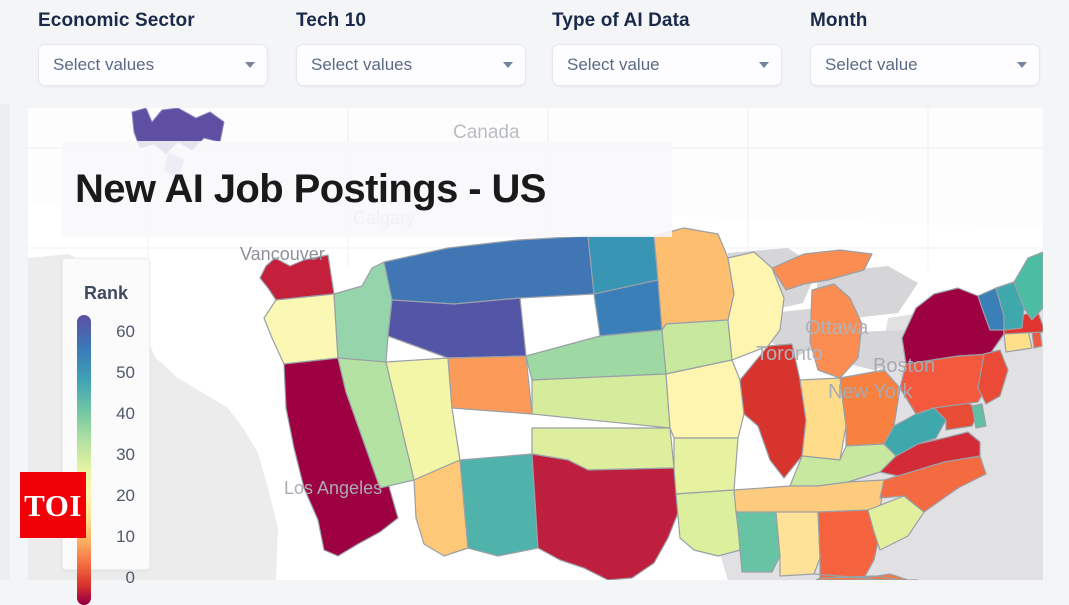 The image size is (1069, 605). What do you see at coordinates (706, 466) in the screenshot?
I see `region-AR` at bounding box center [706, 466].